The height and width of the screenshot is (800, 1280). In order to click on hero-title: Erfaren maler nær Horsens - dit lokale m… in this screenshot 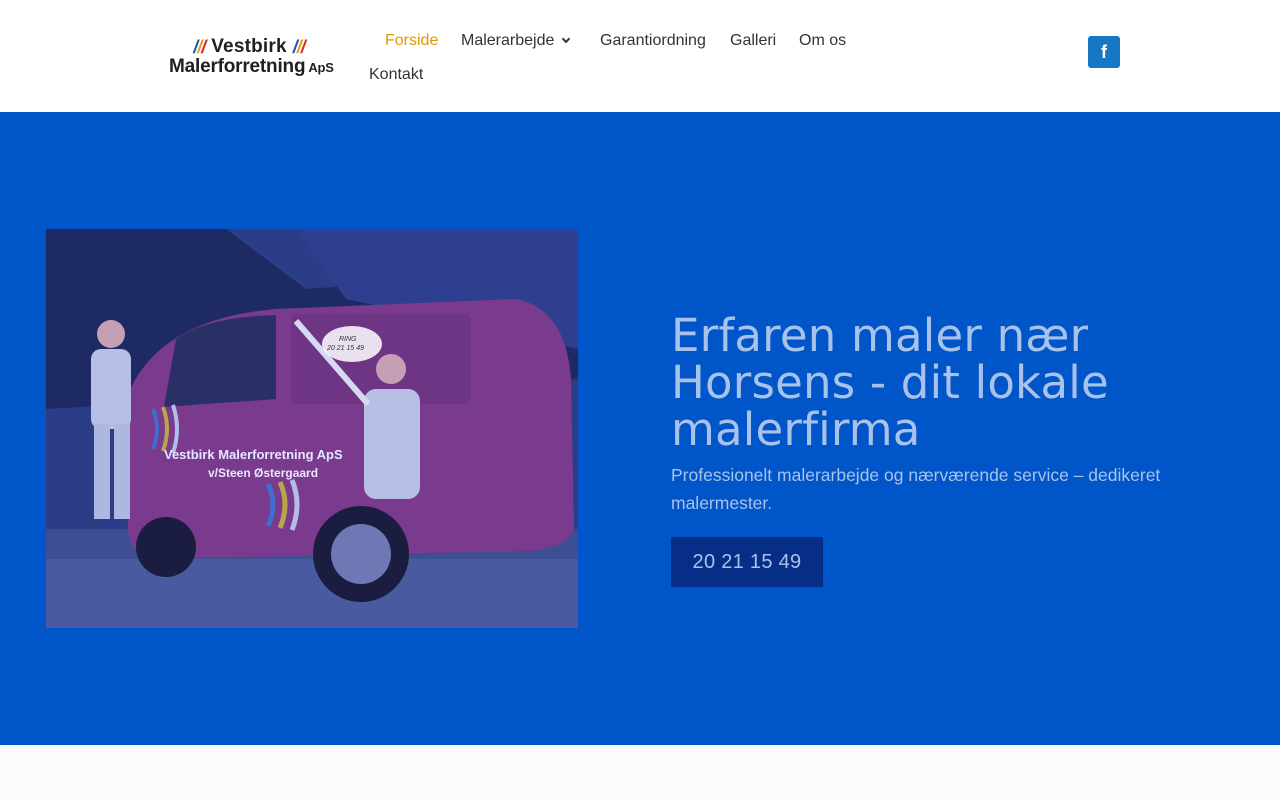, I will do `click(890, 382)`.